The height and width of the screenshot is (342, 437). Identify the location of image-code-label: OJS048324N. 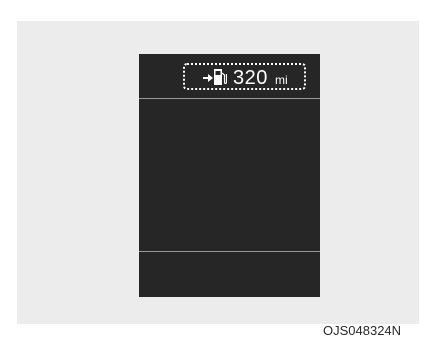
(362, 330).